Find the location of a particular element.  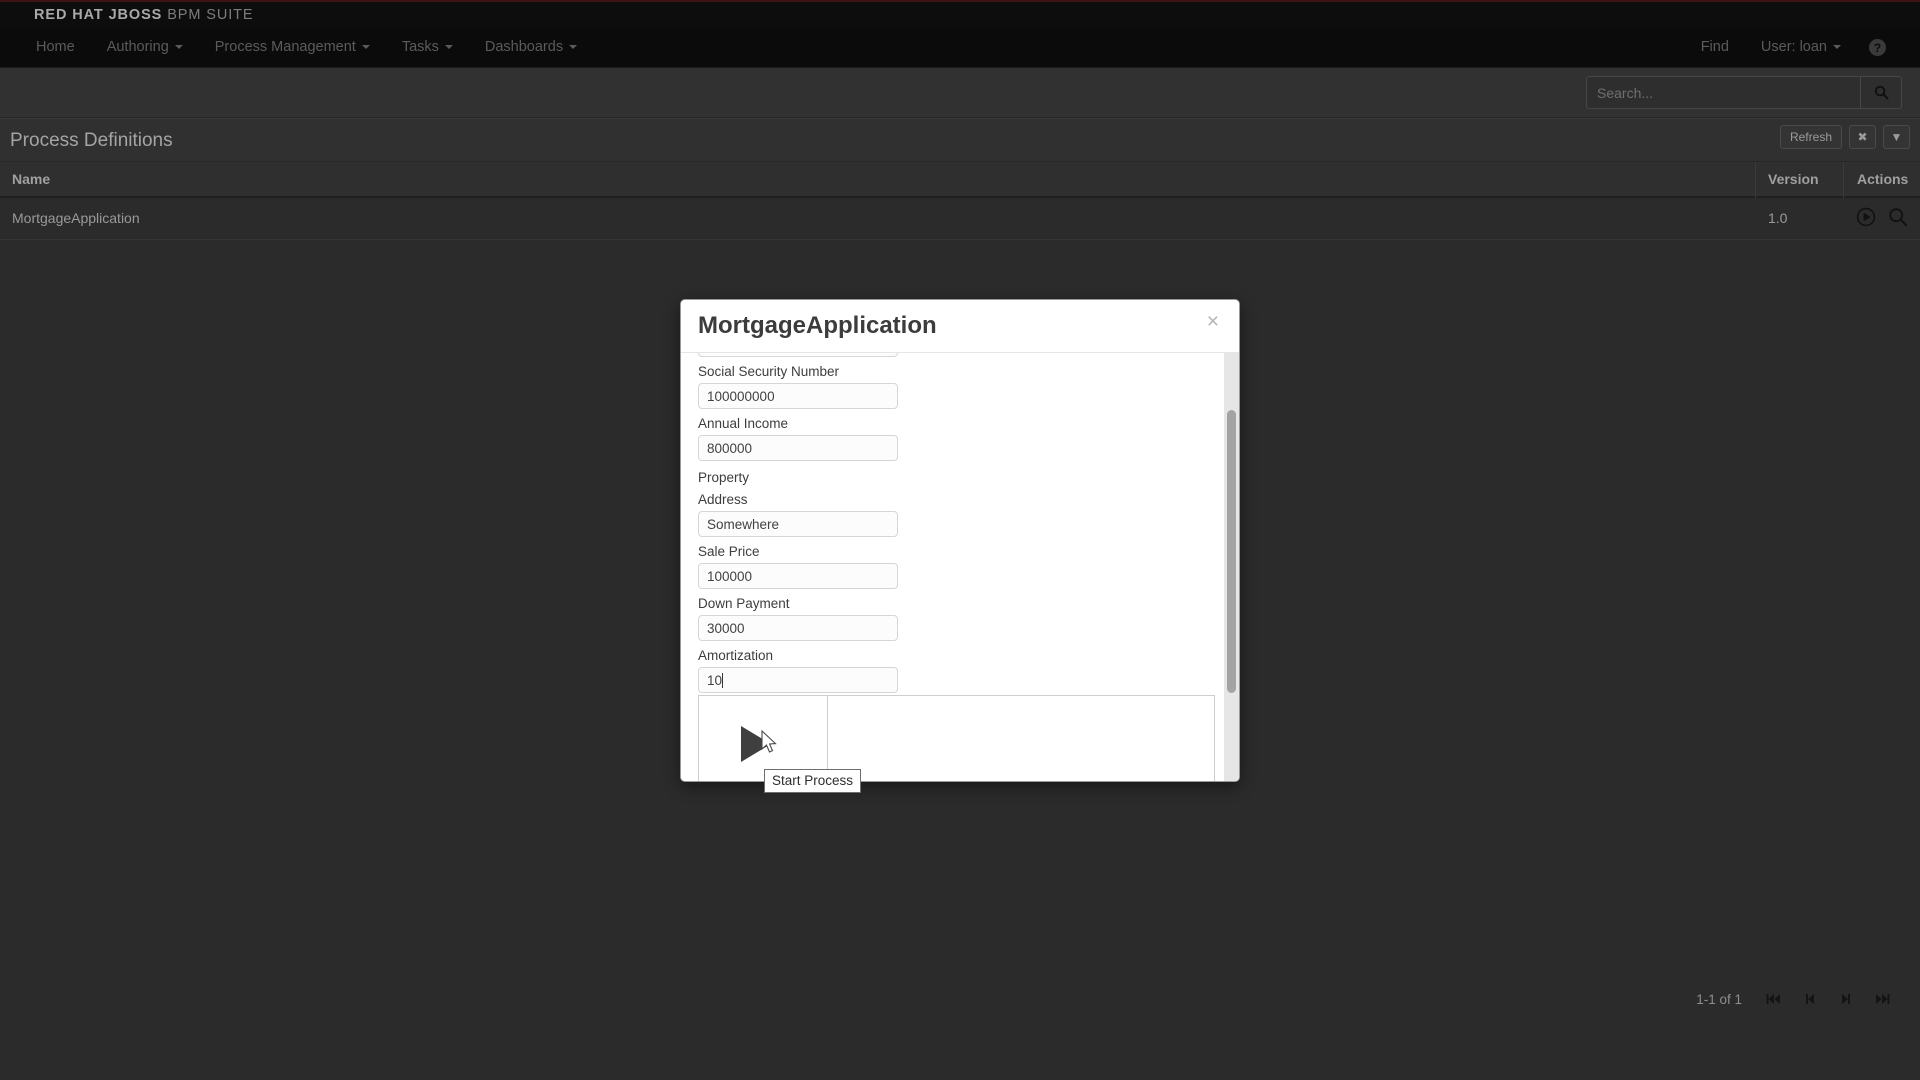

first-page-button is located at coordinates (1774, 999).